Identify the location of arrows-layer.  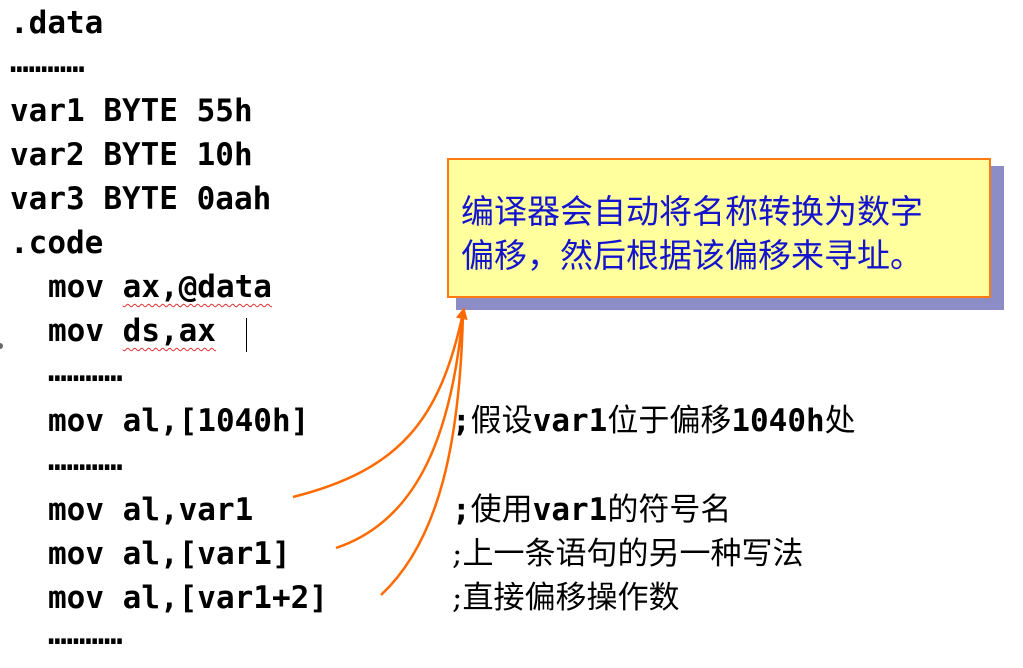
(380, 451).